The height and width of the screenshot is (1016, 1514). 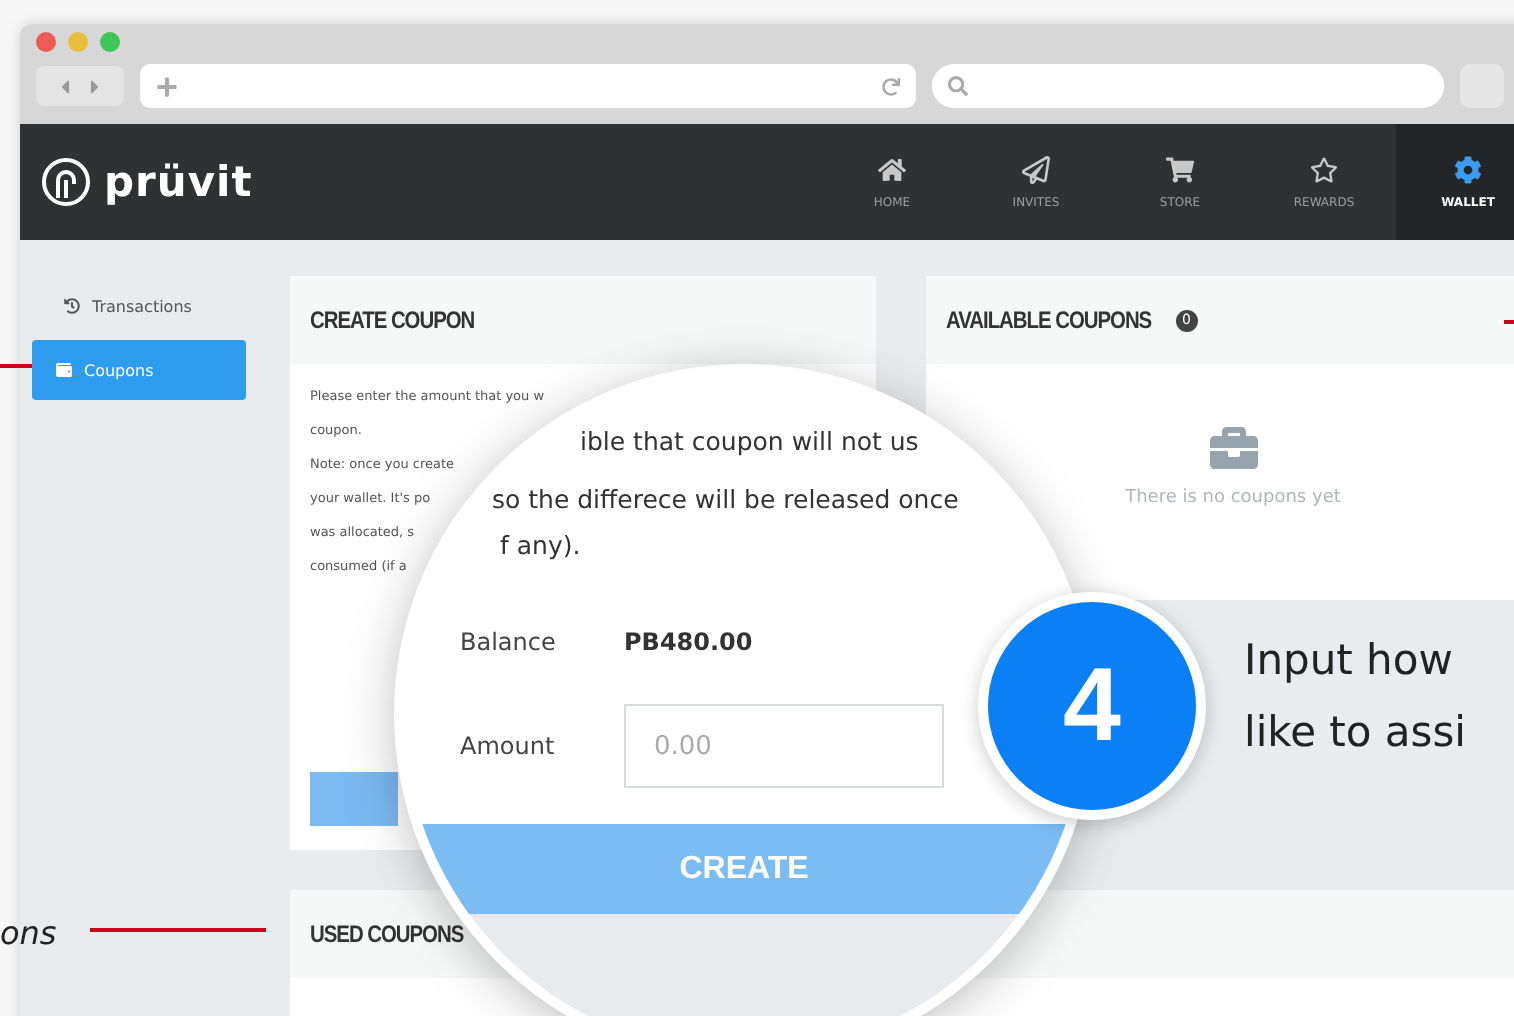 I want to click on logo-text: prüvit, so click(x=178, y=182).